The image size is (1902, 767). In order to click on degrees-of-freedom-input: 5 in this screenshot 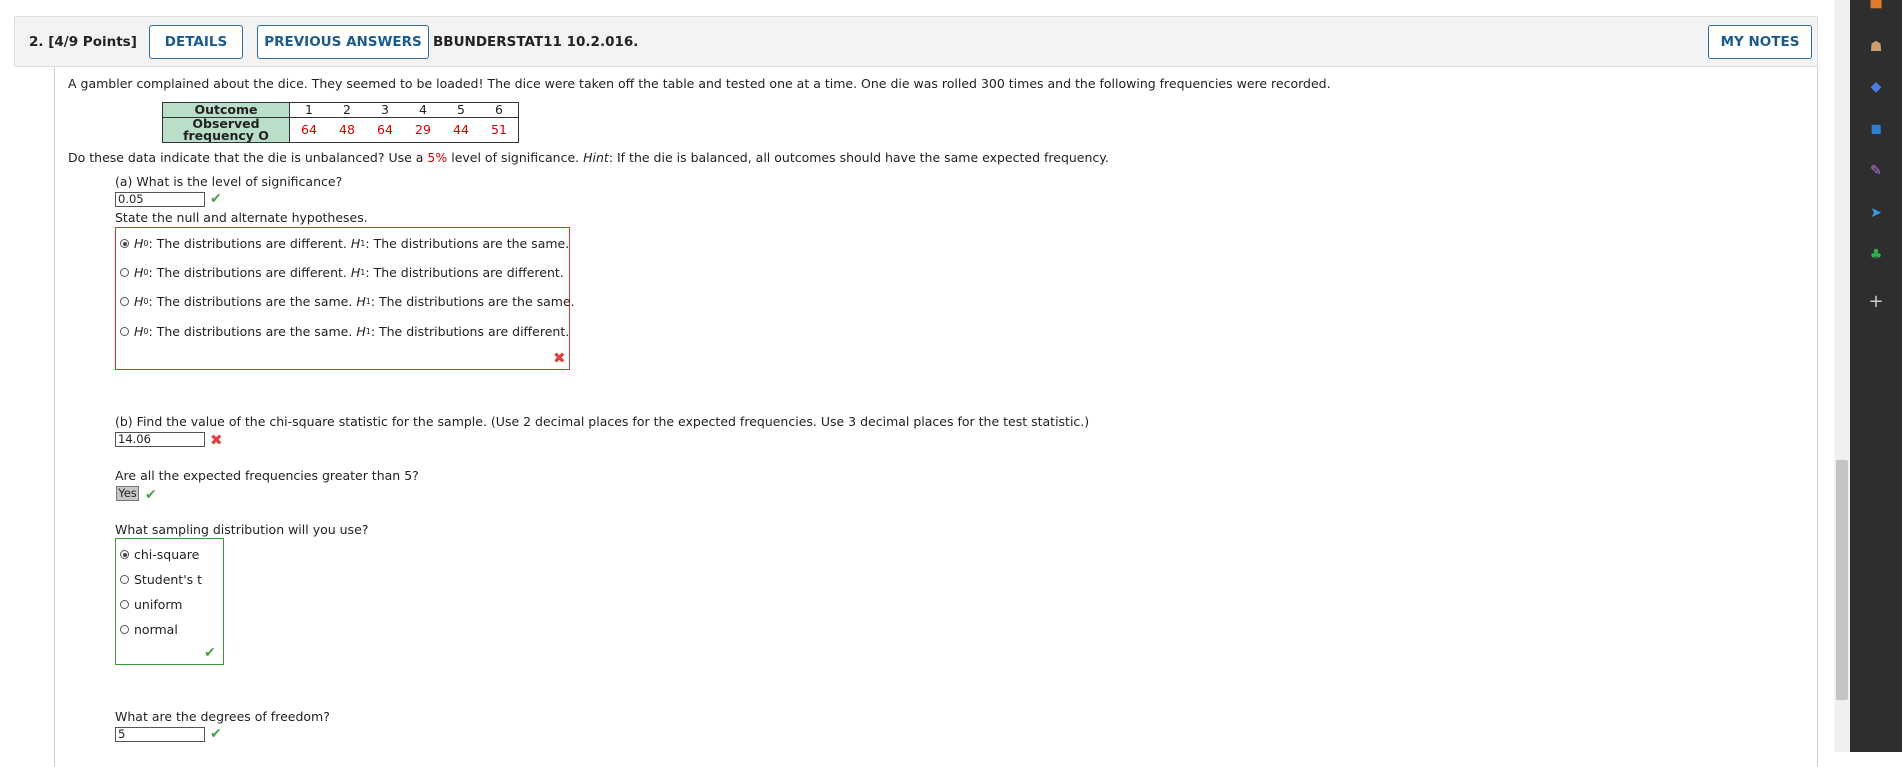, I will do `click(160, 734)`.